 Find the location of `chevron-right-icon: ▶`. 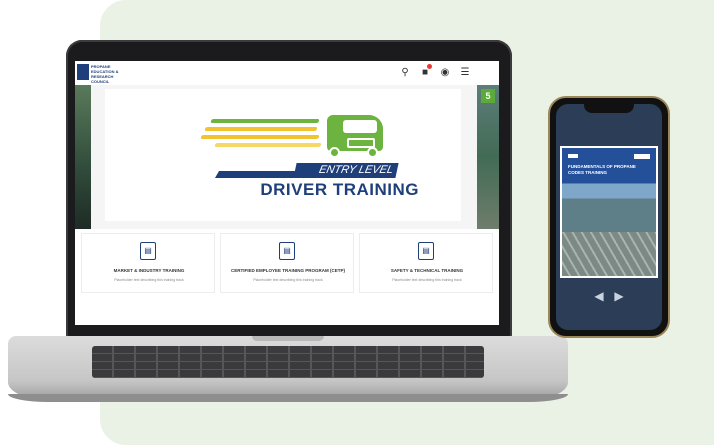

chevron-right-icon: ▶ is located at coordinates (619, 296).